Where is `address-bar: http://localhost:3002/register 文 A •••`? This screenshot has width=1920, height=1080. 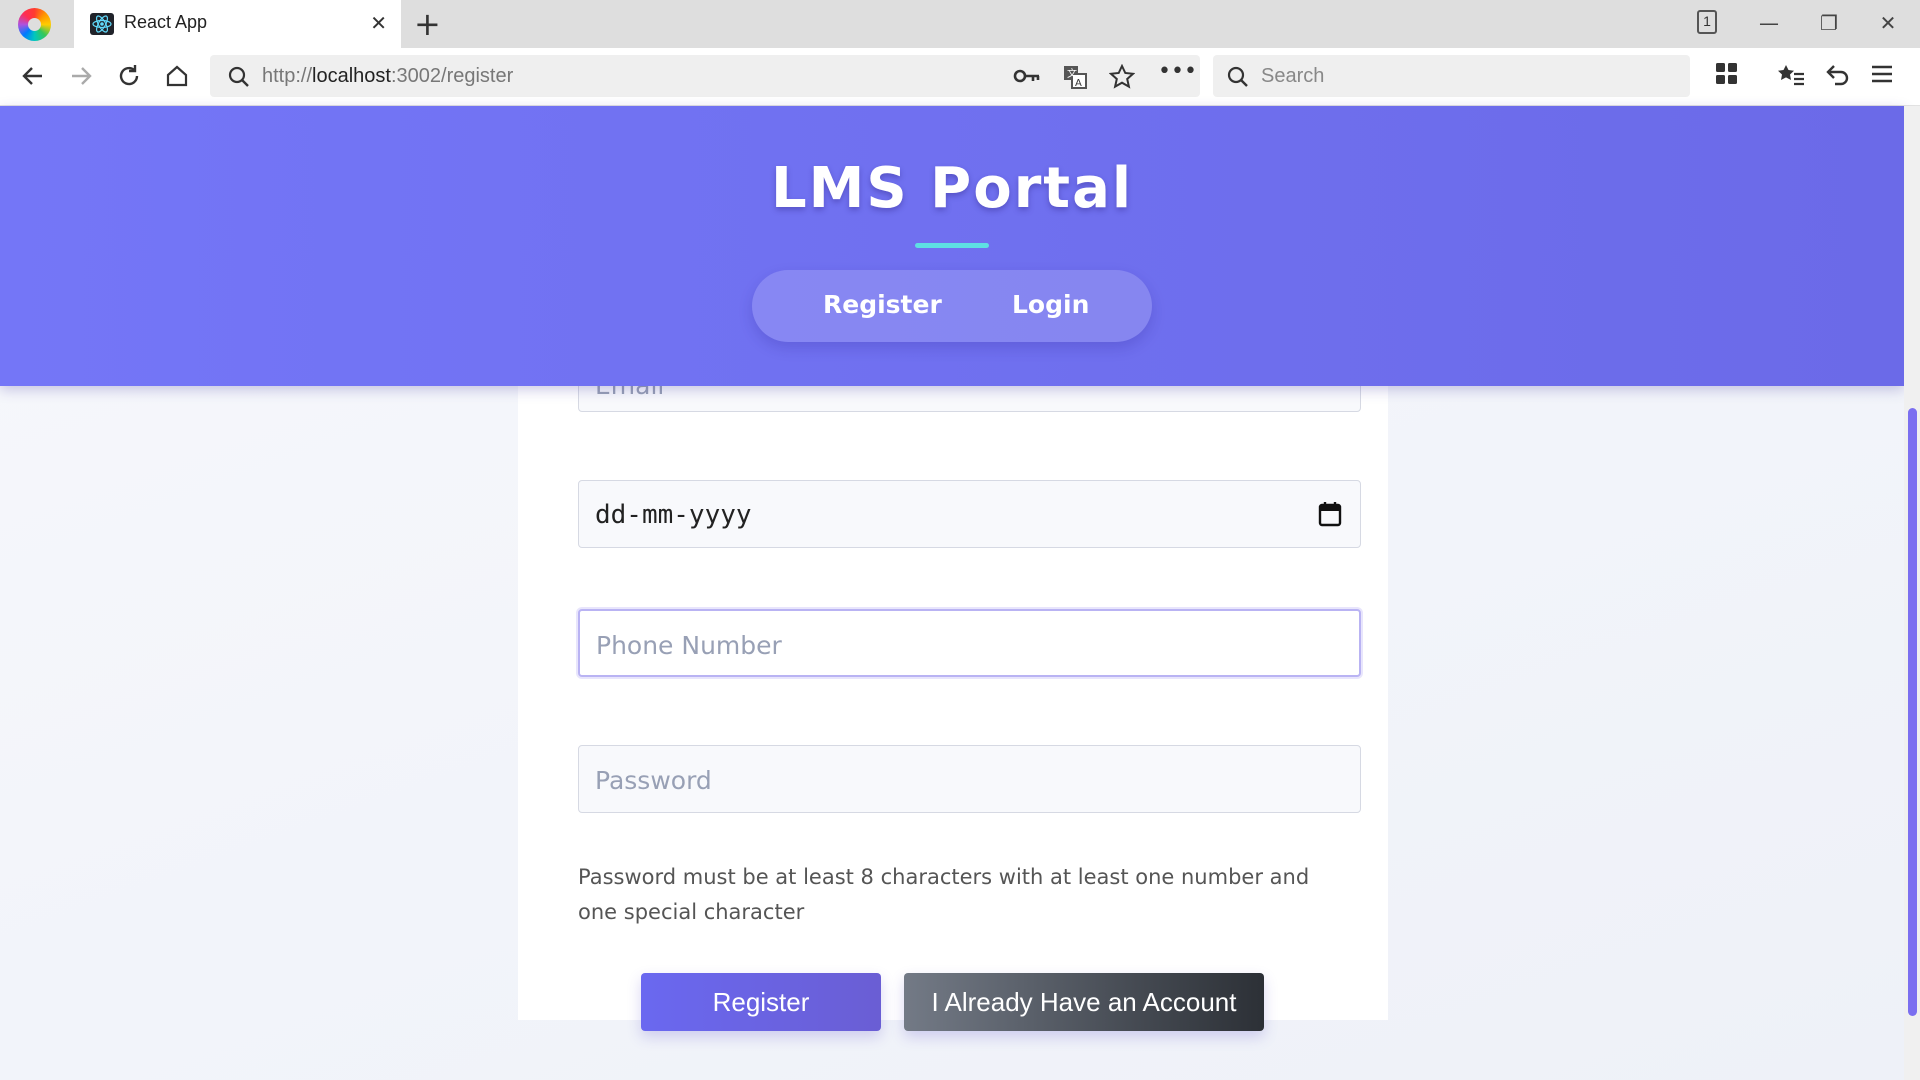 address-bar: http://localhost:3002/register 文 A ••• is located at coordinates (705, 76).